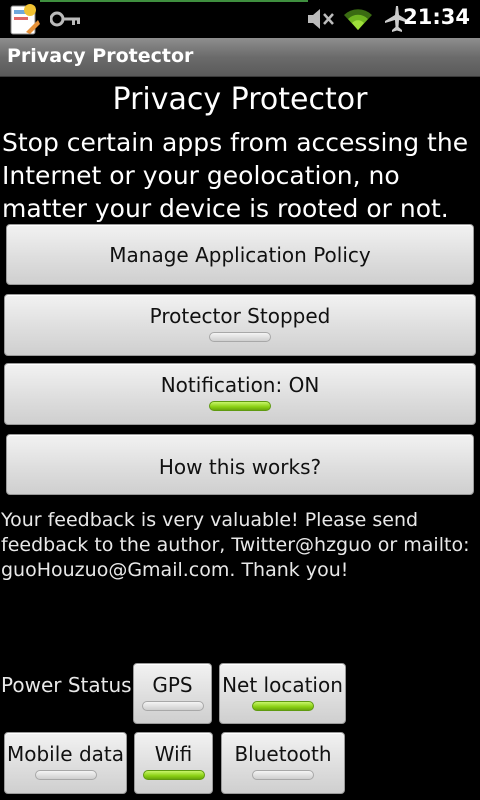 This screenshot has width=480, height=800. I want to click on notification-toggle-button: Notification: ON, so click(240, 394).